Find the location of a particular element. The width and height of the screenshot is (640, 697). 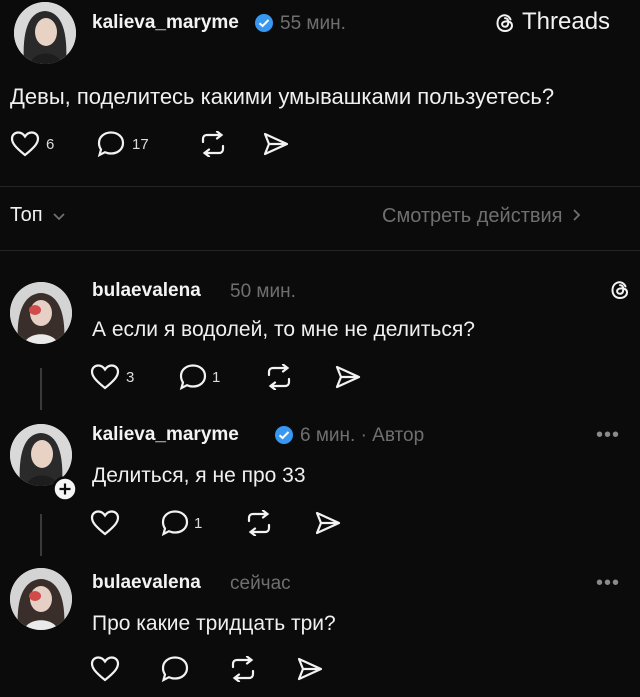

post-author-name: kalieva_maryme is located at coordinates (165, 23).